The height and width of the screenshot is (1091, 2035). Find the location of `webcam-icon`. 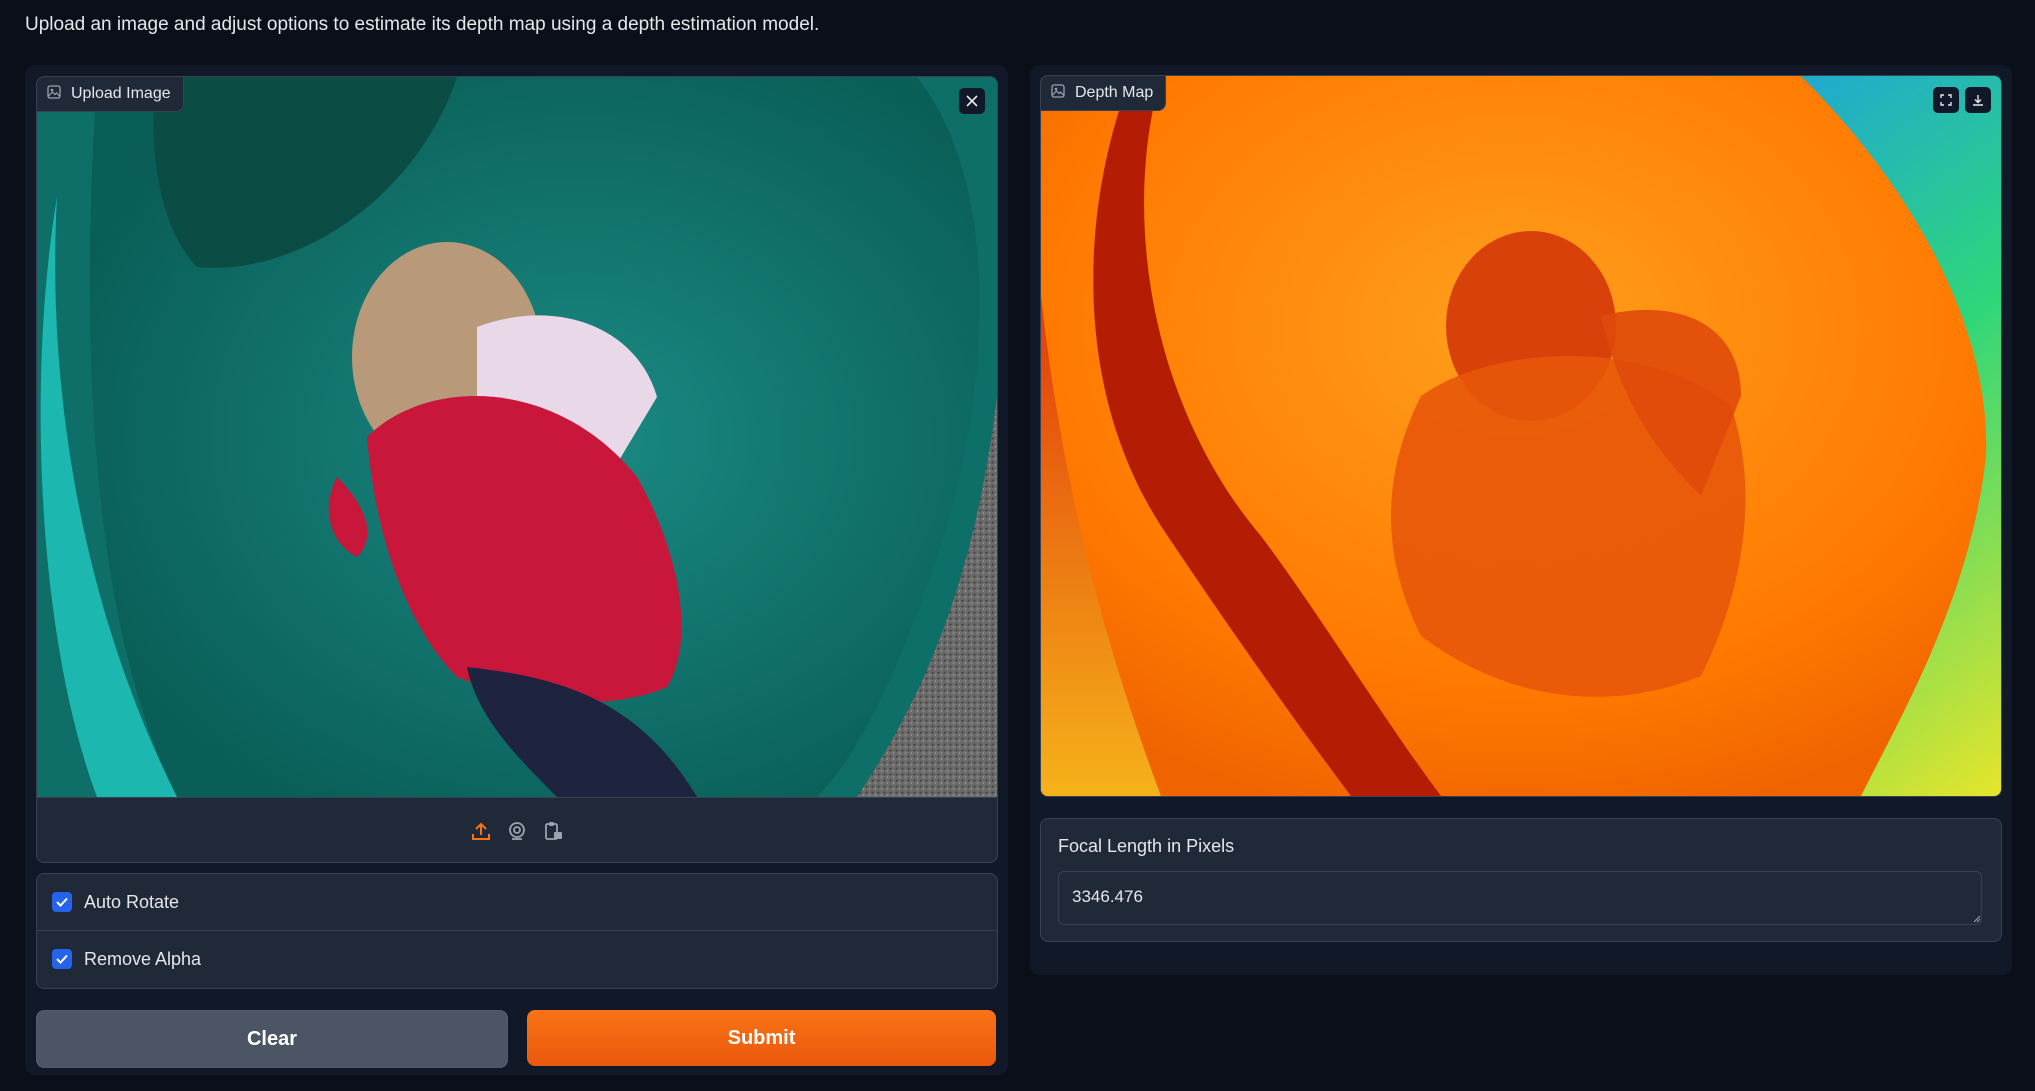

webcam-icon is located at coordinates (517, 831).